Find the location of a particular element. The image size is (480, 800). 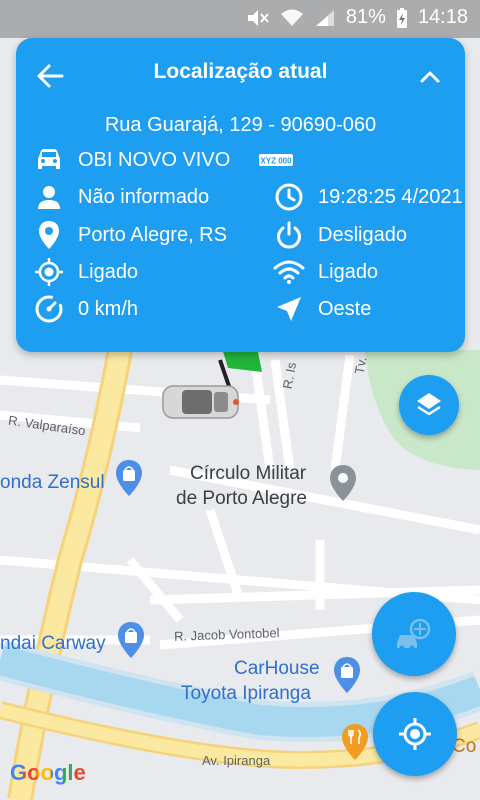

card-title: Localização atual is located at coordinates (240, 71).